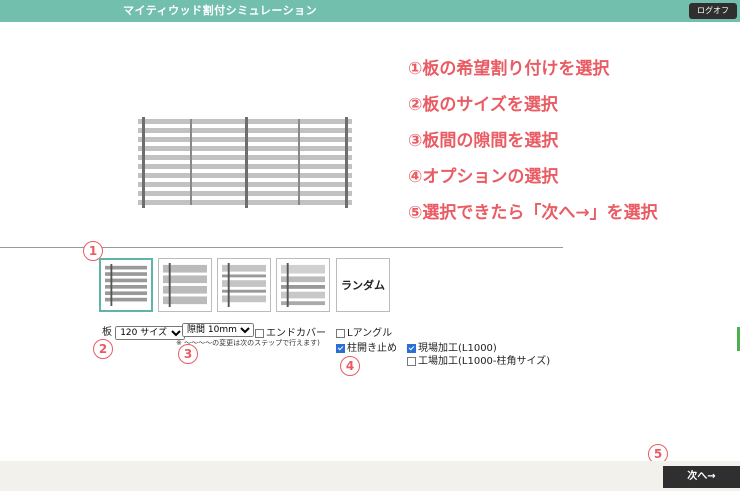 The width and height of the screenshot is (740, 491). Describe the element at coordinates (340, 348) in the screenshot. I see `post-cap-checkbox` at that location.